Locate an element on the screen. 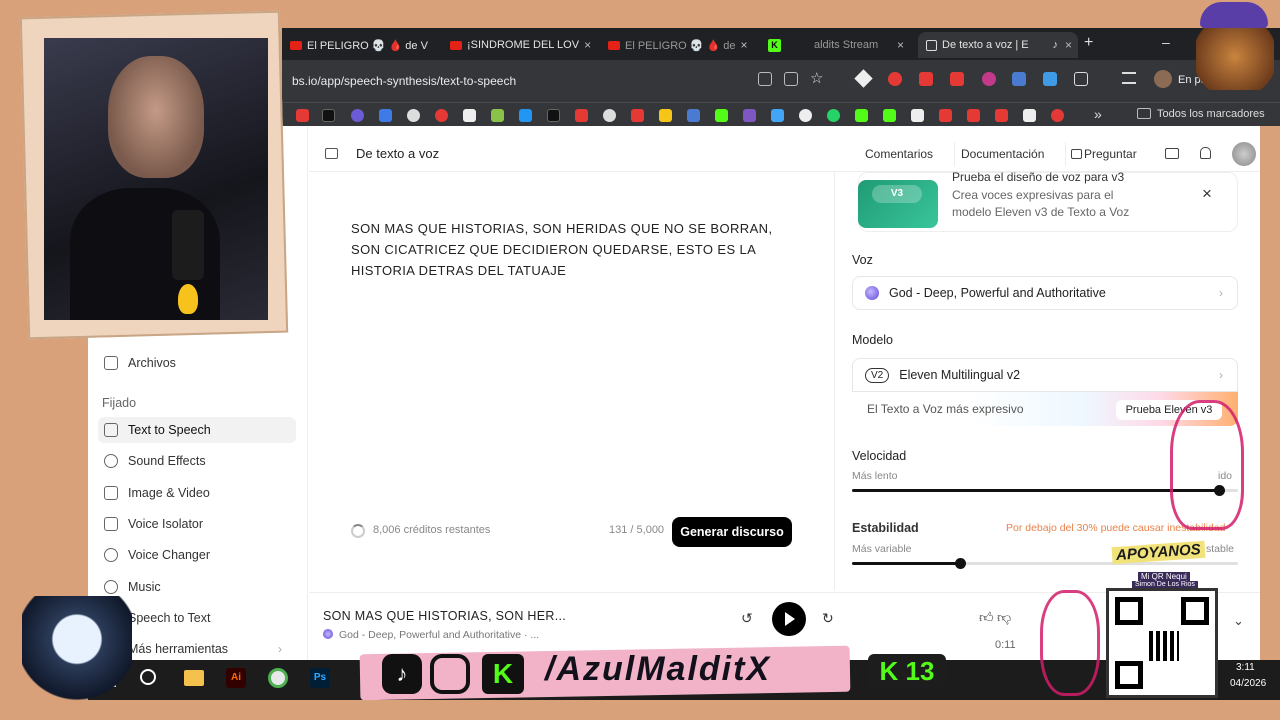 This screenshot has height=720, width=1280. sidebar-item-voice-changer: Voice Changer is located at coordinates (197, 555).